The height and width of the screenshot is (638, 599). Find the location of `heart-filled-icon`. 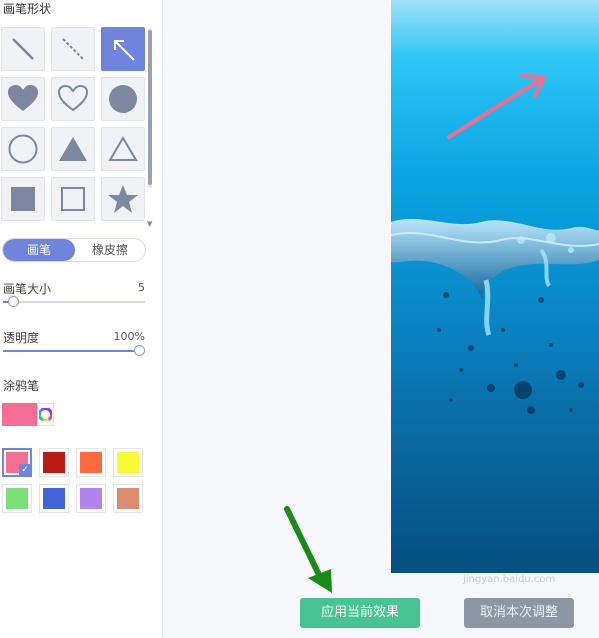

heart-filled-icon is located at coordinates (23, 98).